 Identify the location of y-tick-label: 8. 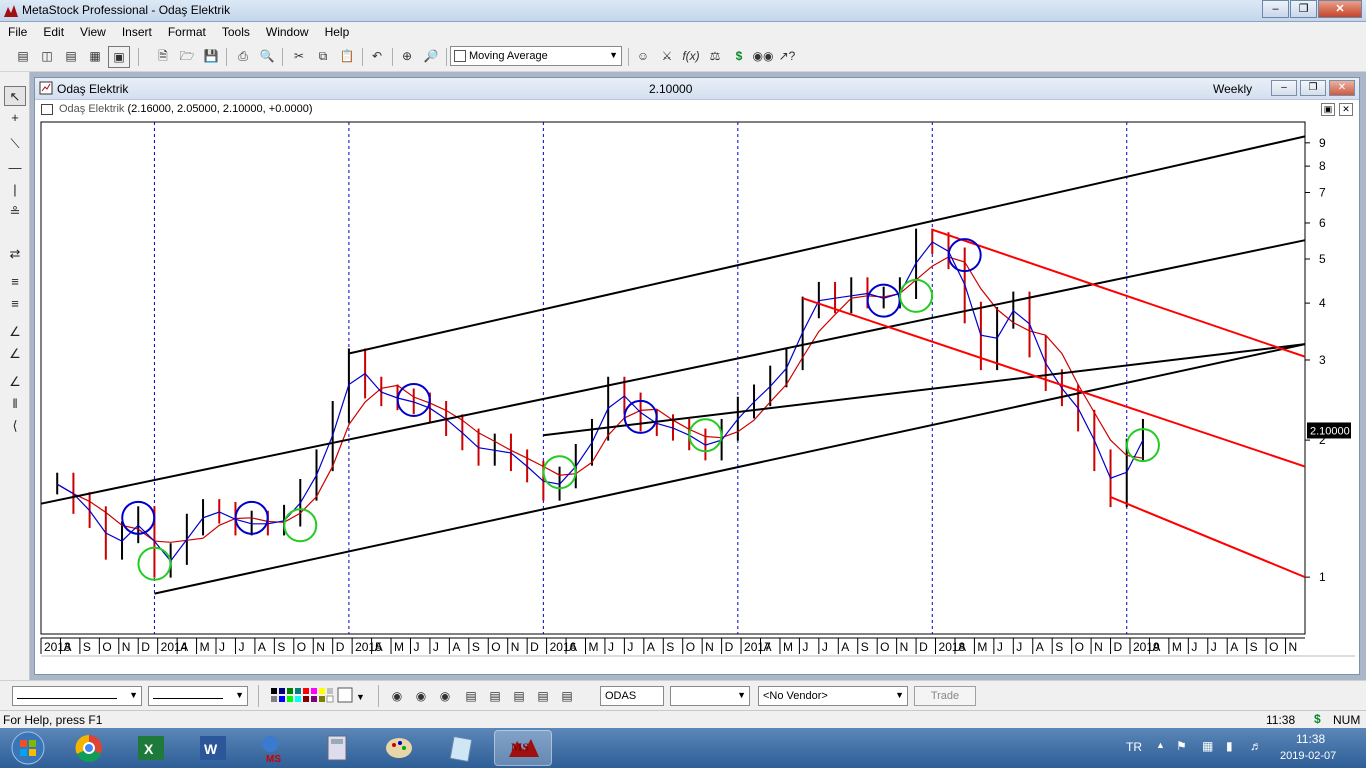
(1322, 166).